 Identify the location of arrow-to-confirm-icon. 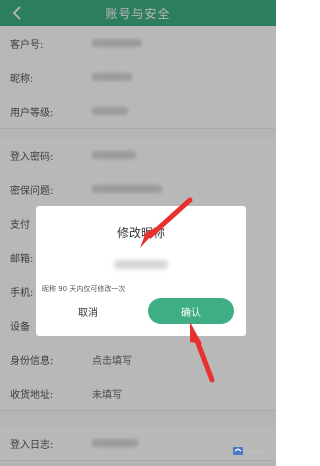
(202, 352).